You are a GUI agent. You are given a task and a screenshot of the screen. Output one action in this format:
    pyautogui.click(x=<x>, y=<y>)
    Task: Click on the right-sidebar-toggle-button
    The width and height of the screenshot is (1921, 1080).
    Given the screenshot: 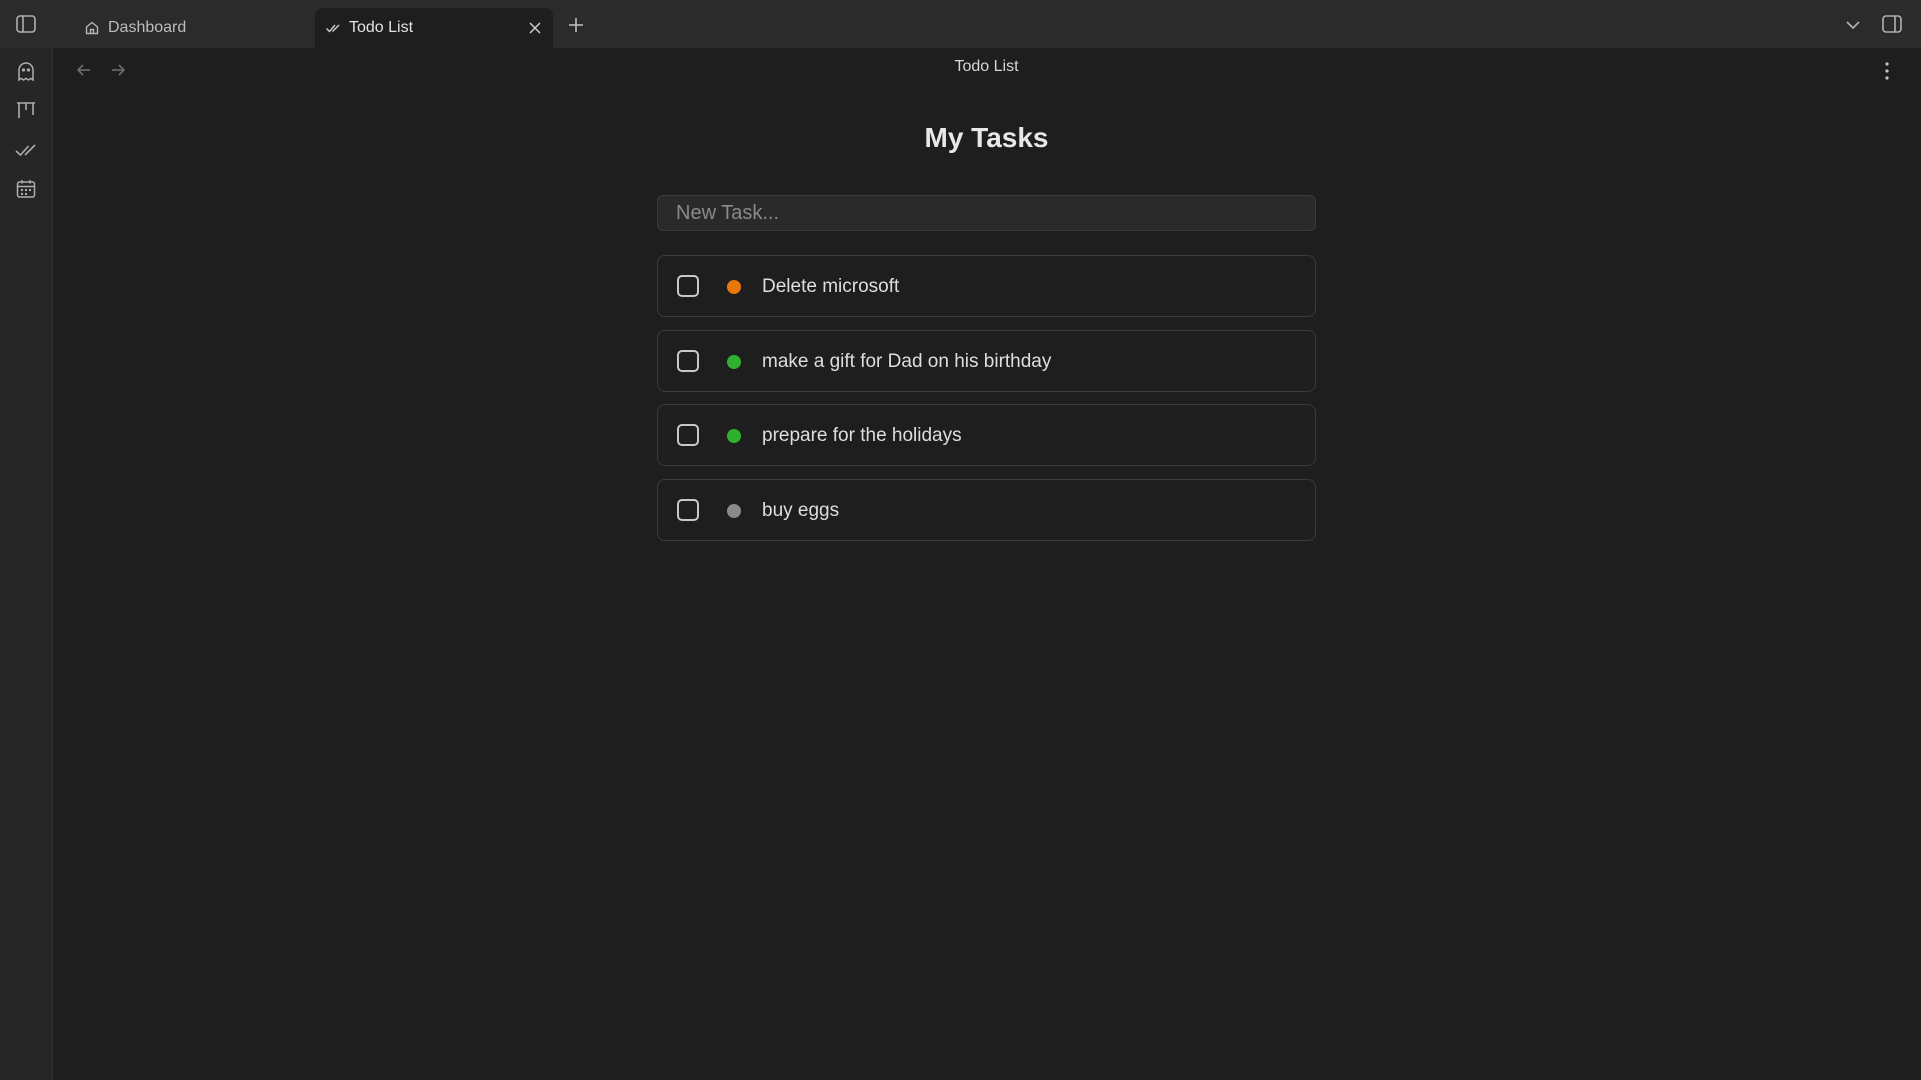 What is the action you would take?
    pyautogui.click(x=1892, y=24)
    